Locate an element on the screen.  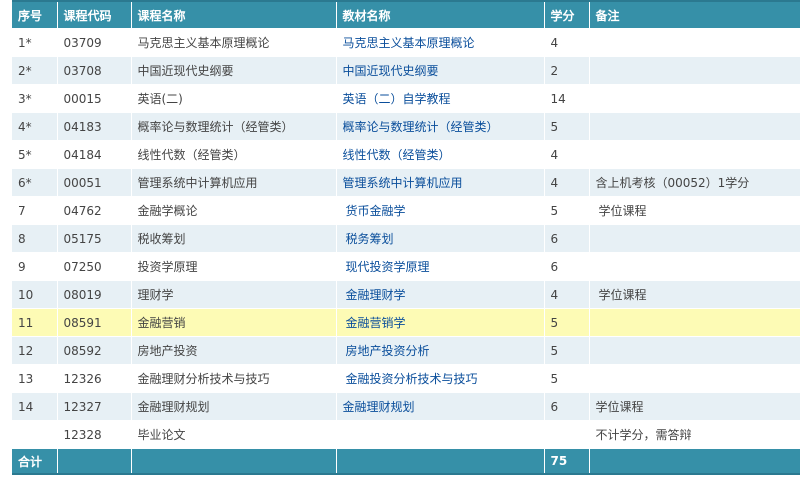
table-row: 13 12326 金融理财分析技术与技巧 金融投资分析技术与技巧 5 is located at coordinates (406, 378).